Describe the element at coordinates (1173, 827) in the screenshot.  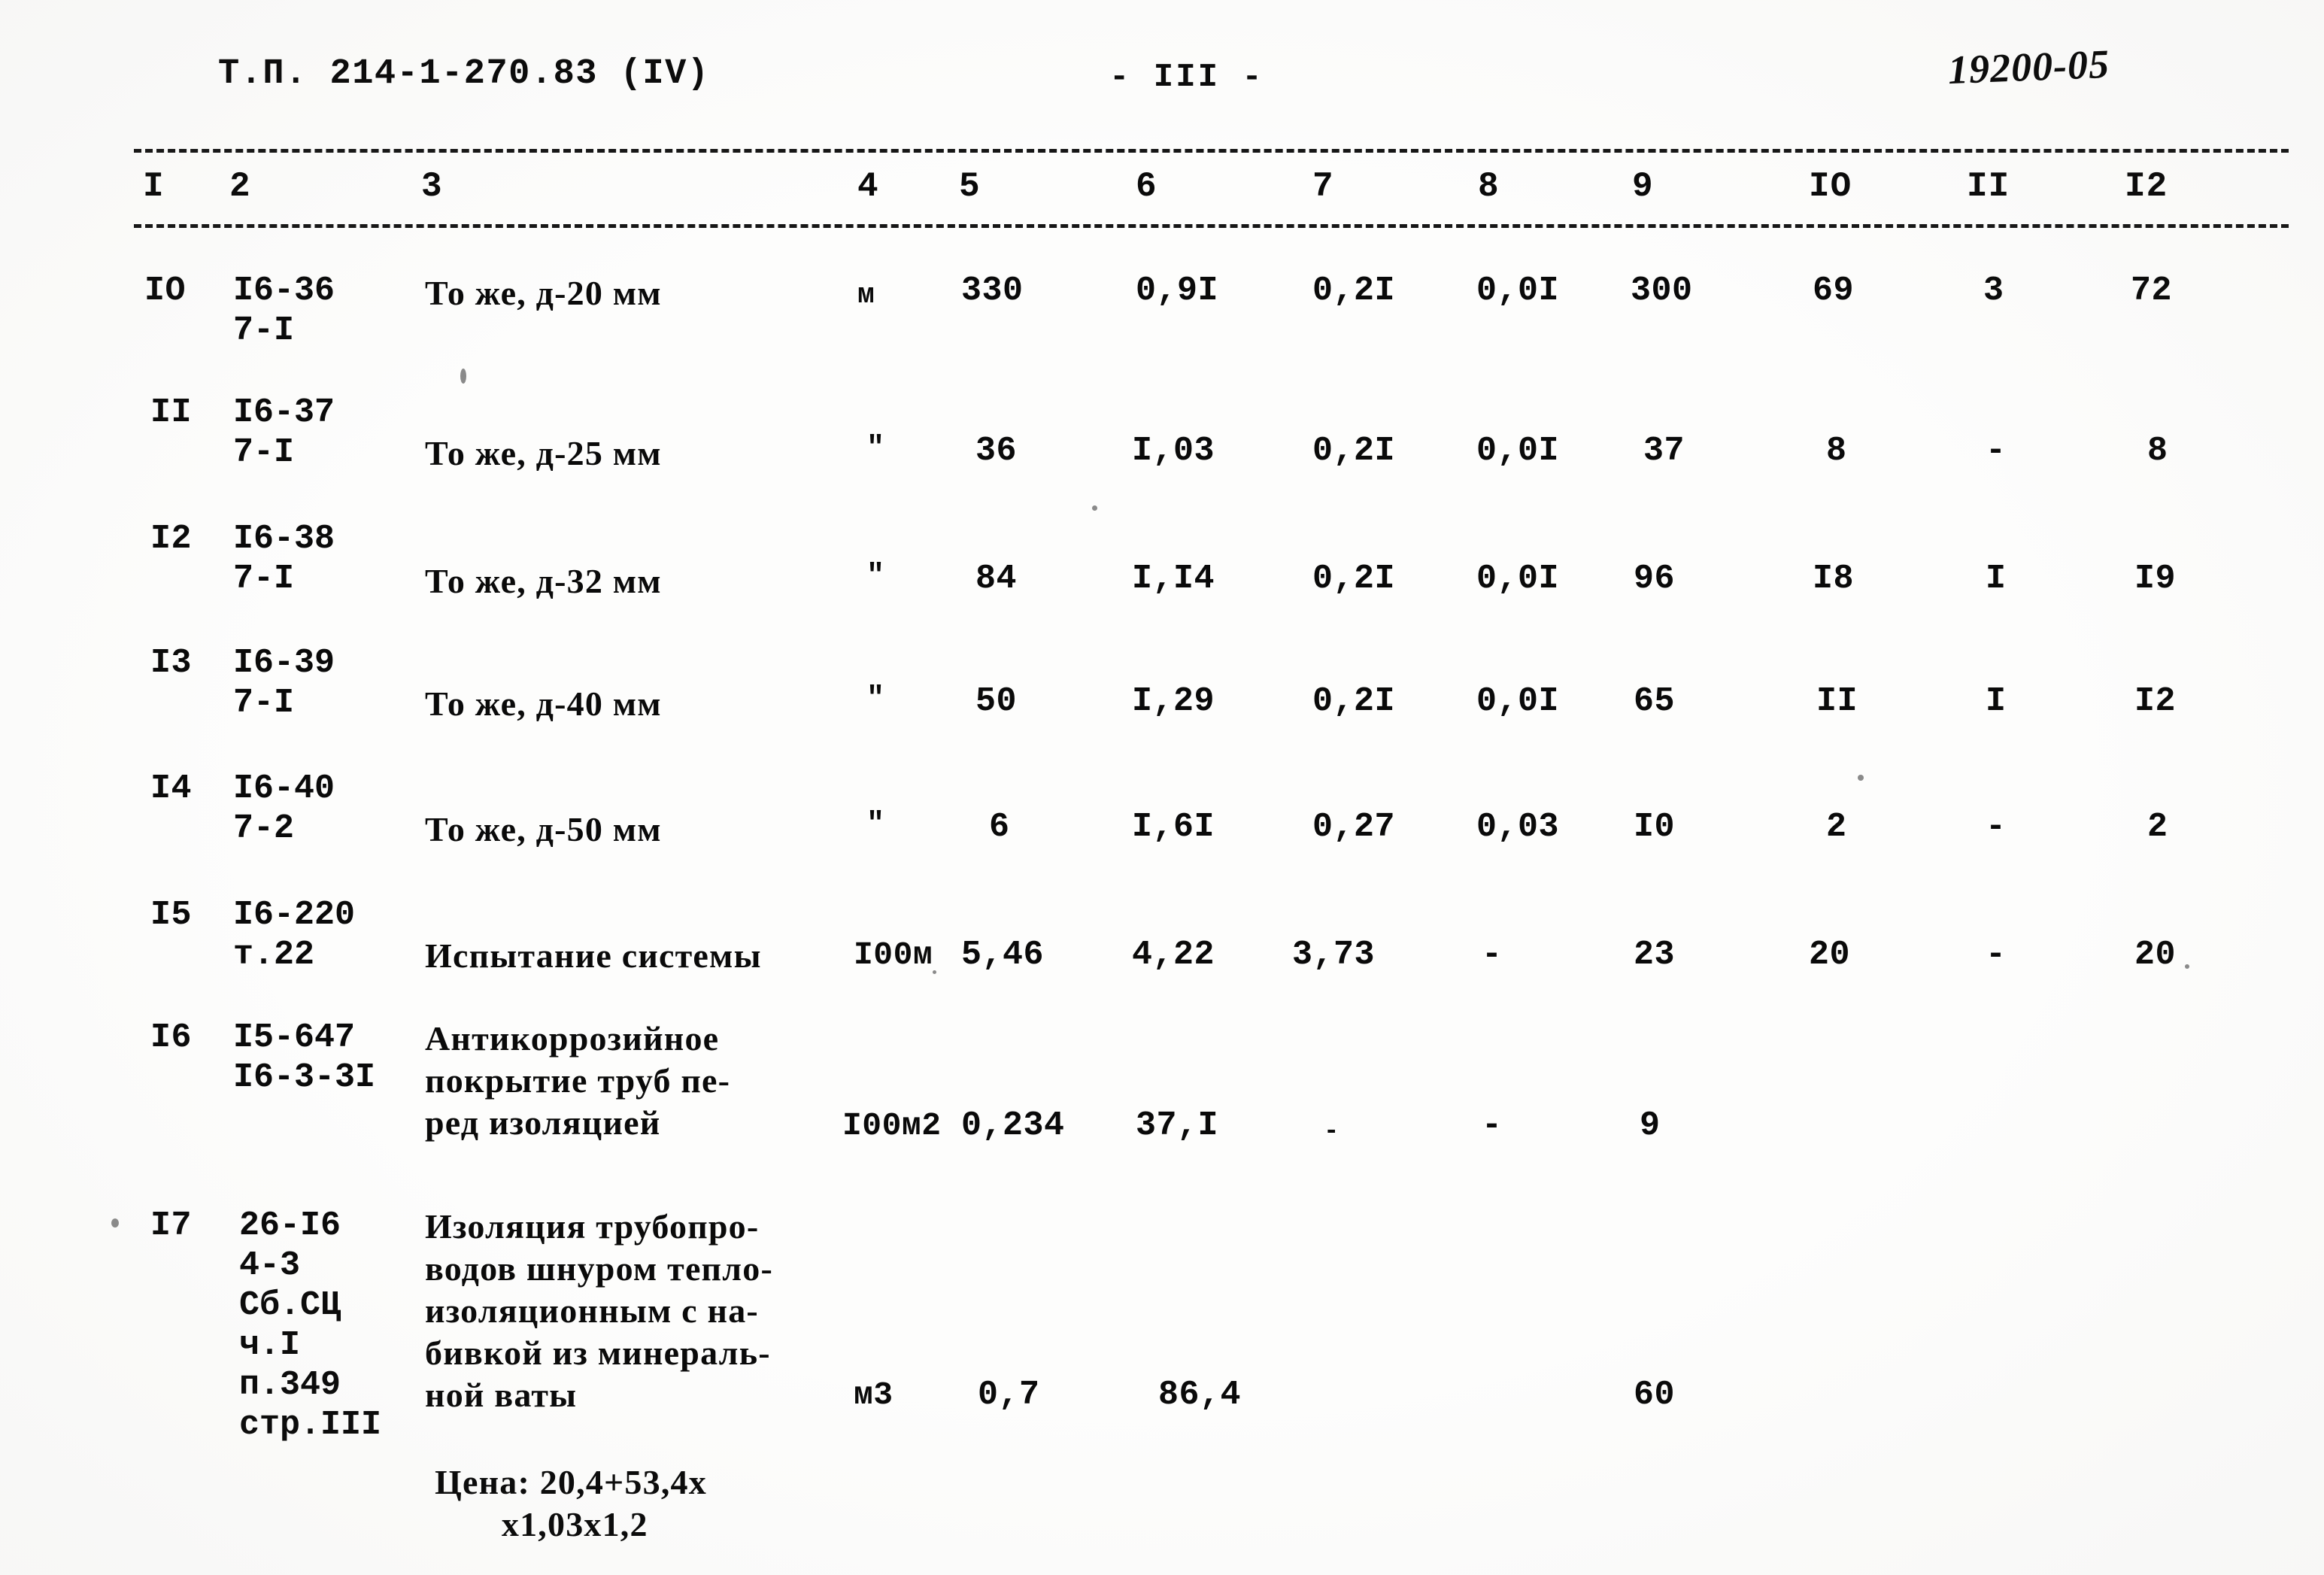
I see `row-col6: I,6I` at that location.